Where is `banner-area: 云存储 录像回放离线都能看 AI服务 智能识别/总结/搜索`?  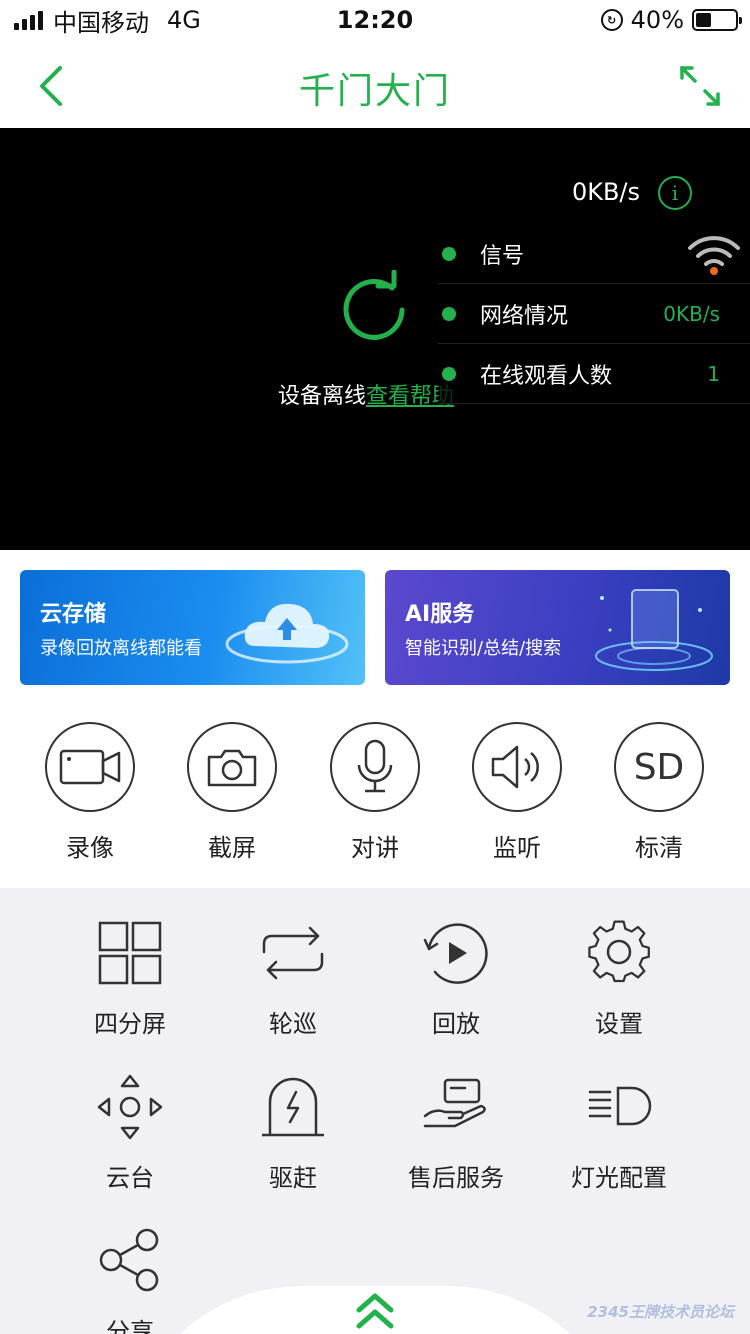
banner-area: 云存储 录像回放离线都能看 AI服务 智能识别/总结/搜索 is located at coordinates (375, 625).